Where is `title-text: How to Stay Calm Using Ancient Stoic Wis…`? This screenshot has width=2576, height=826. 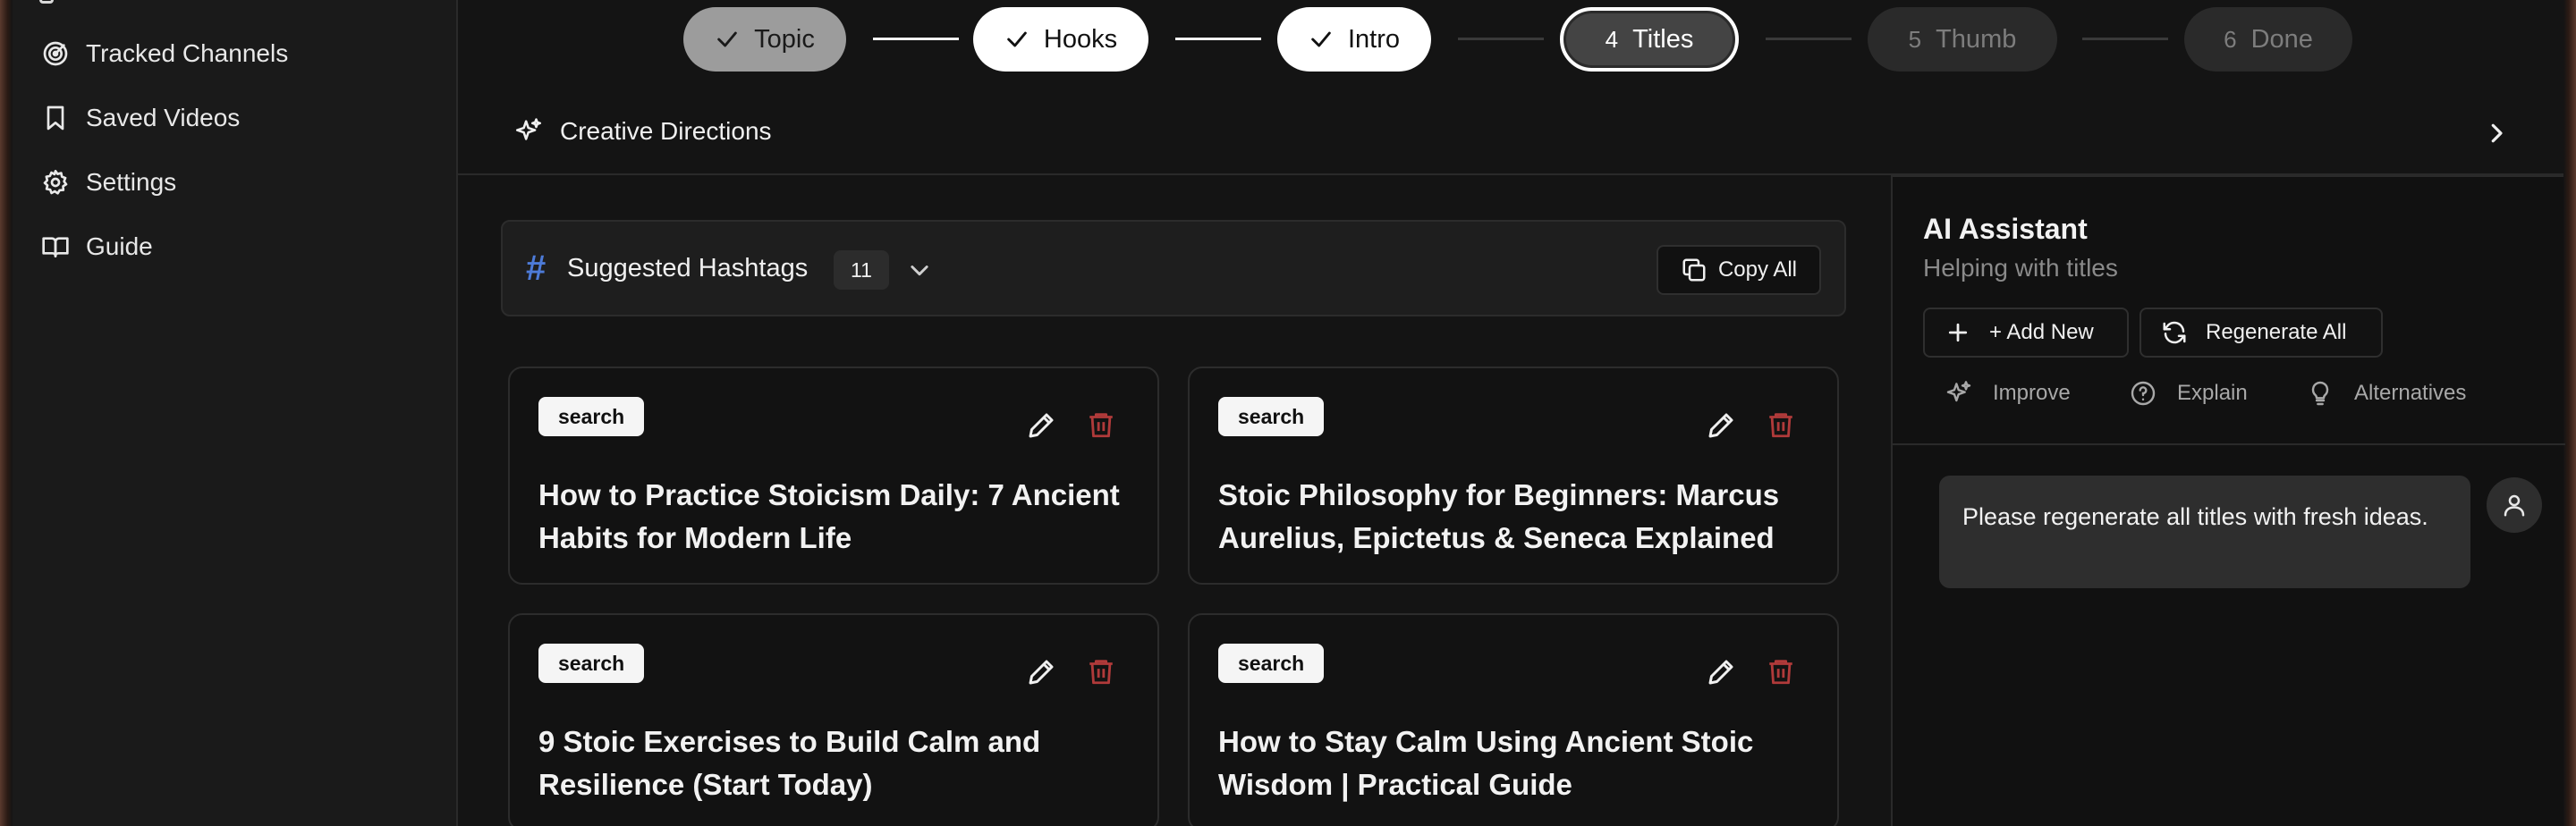 title-text: How to Stay Calm Using Ancient Stoic Wis… is located at coordinates (1486, 763).